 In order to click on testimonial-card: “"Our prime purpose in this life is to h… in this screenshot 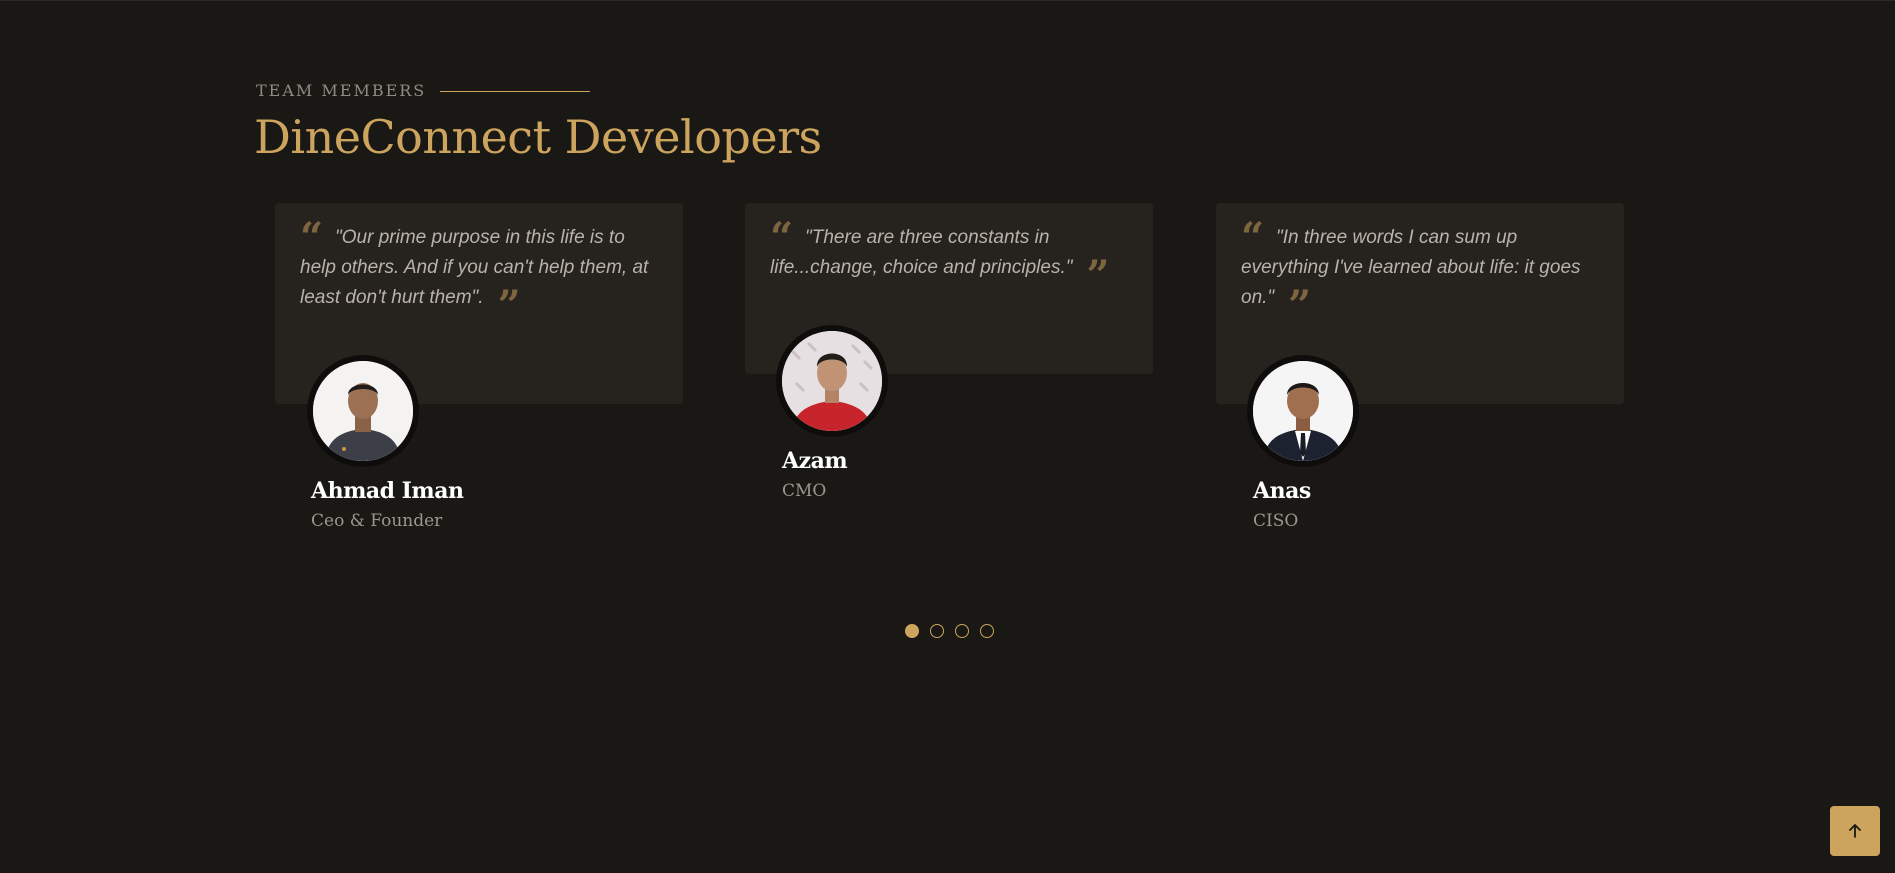, I will do `click(479, 367)`.